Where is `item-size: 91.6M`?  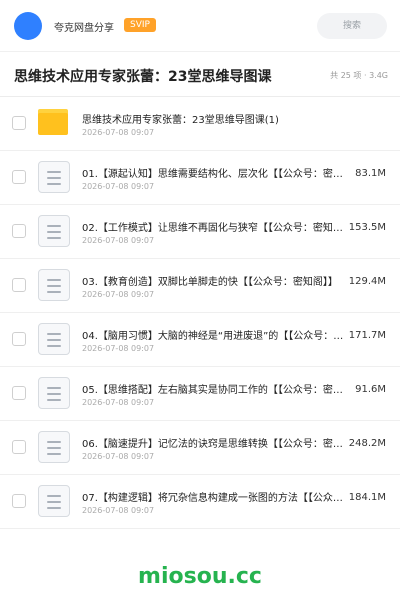
item-size: 91.6M is located at coordinates (370, 389).